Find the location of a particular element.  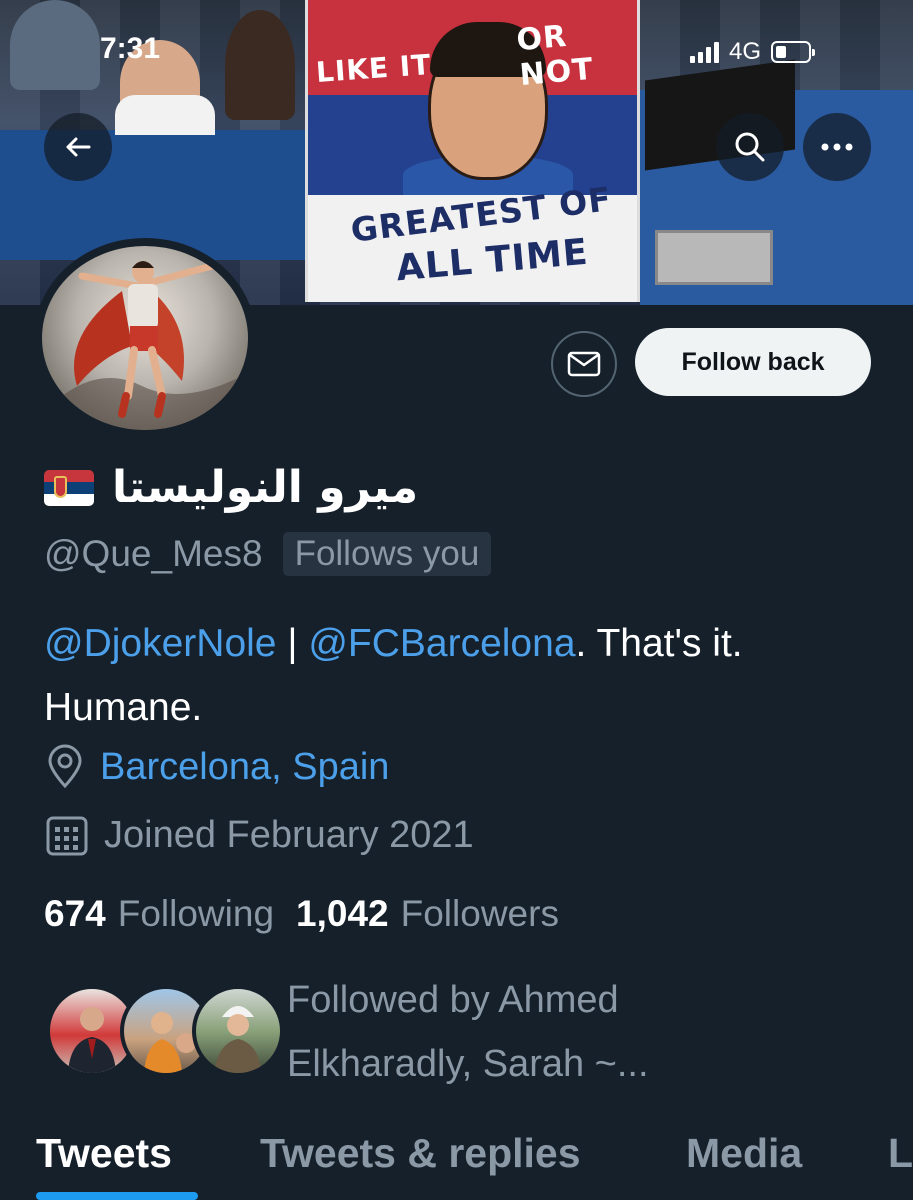

username-handle: @Que_Mes8 is located at coordinates (153, 553).